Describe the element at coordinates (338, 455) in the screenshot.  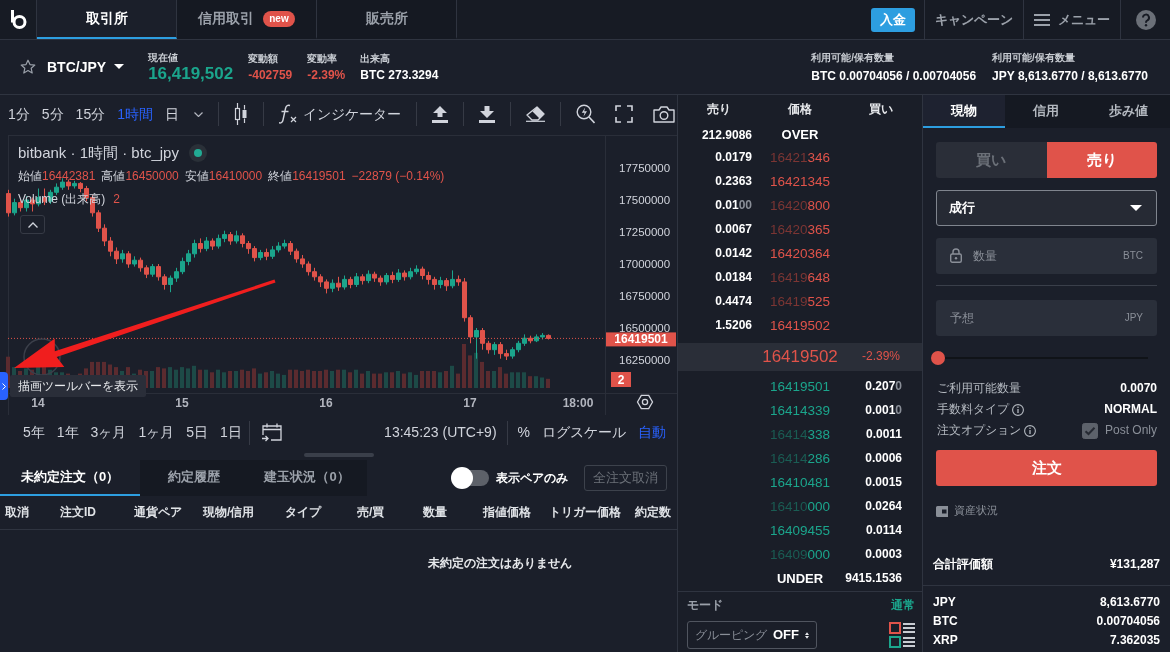
I see `resize-handle` at that location.